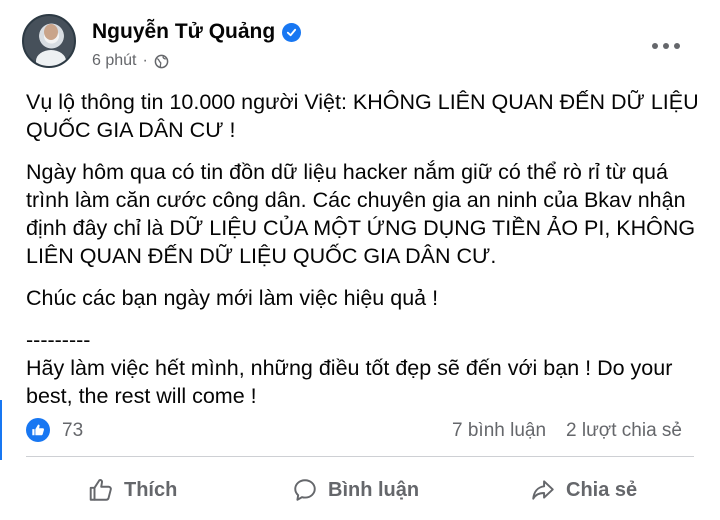 The width and height of the screenshot is (720, 520). What do you see at coordinates (374, 489) in the screenshot?
I see `comment-button-label: Bình luận` at bounding box center [374, 489].